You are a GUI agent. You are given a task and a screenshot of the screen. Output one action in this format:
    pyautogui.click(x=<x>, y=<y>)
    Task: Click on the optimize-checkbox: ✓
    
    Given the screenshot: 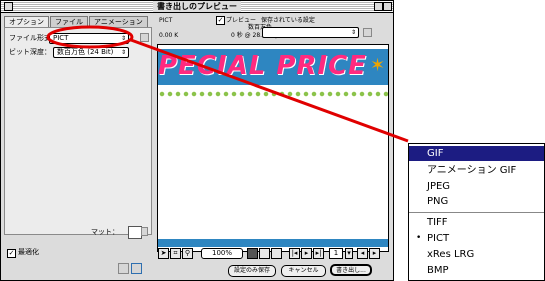 What is the action you would take?
    pyautogui.click(x=11, y=253)
    